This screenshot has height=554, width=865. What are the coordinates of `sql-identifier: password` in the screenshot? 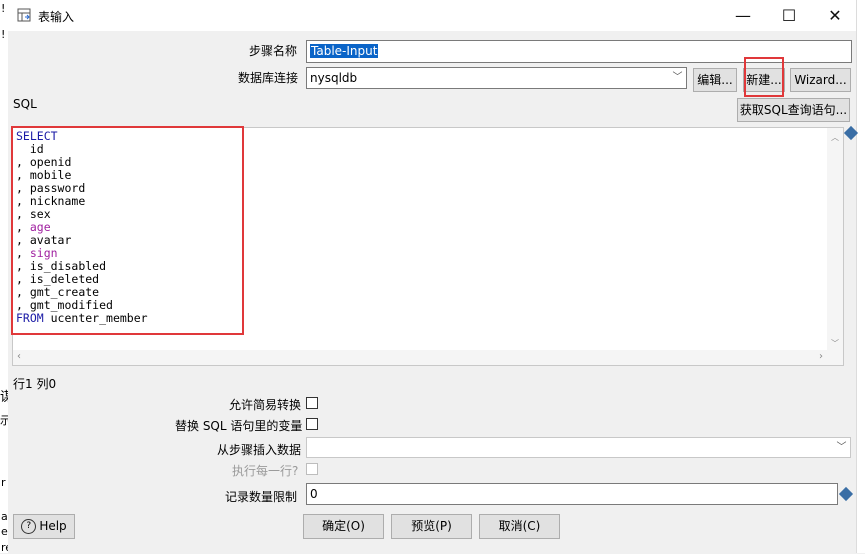 It's located at (57, 188).